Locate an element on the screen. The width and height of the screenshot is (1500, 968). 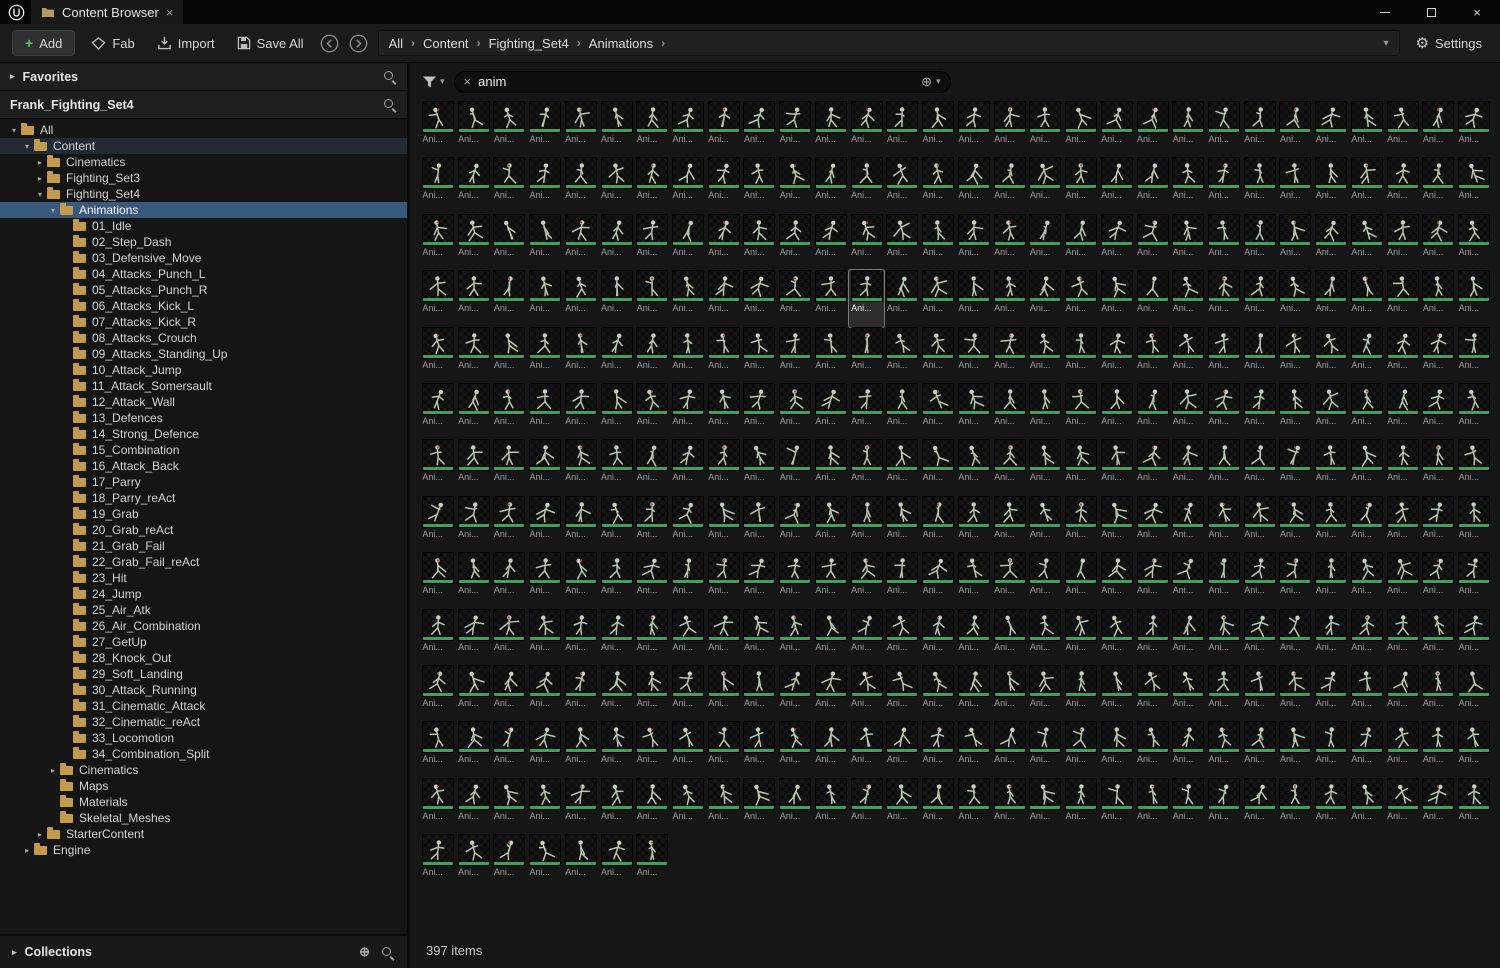
favorites-header: ▸ Favorites is located at coordinates (203, 77).